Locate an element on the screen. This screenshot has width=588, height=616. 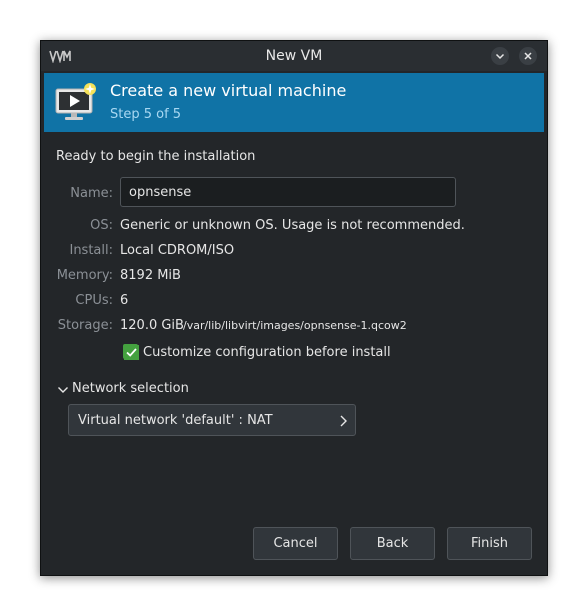
cpus-label: CPUs: is located at coordinates (94, 300).